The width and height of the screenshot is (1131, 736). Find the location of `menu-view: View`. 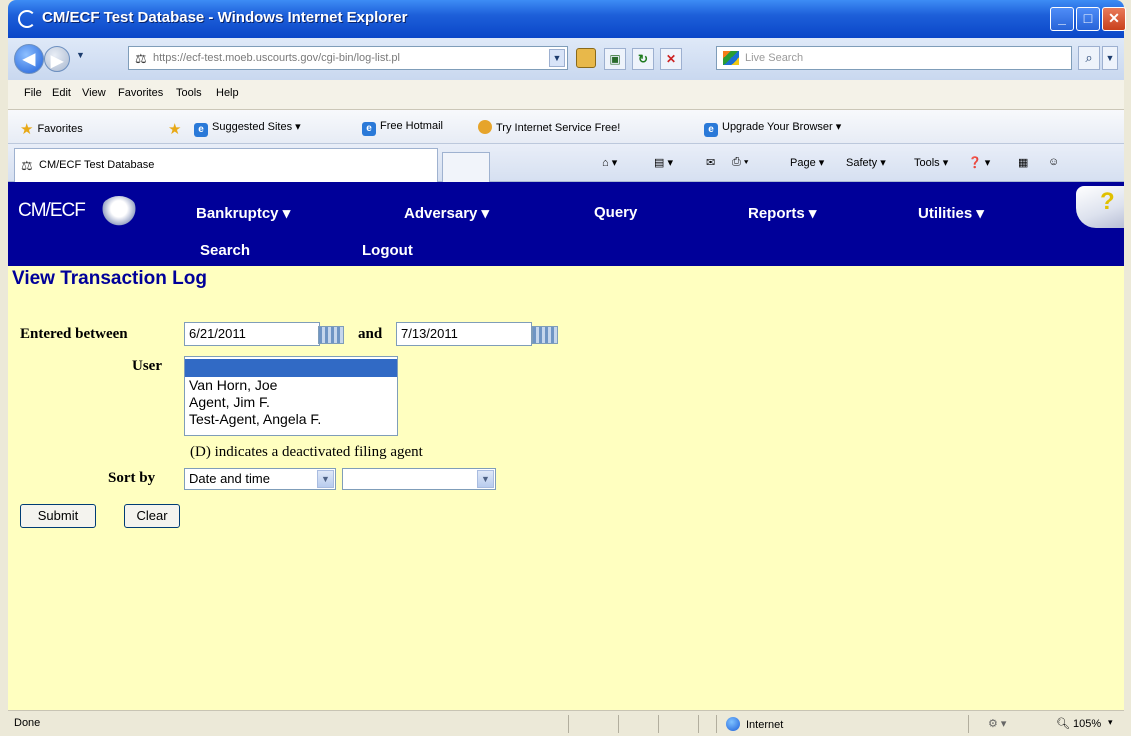

menu-view: View is located at coordinates (94, 93).